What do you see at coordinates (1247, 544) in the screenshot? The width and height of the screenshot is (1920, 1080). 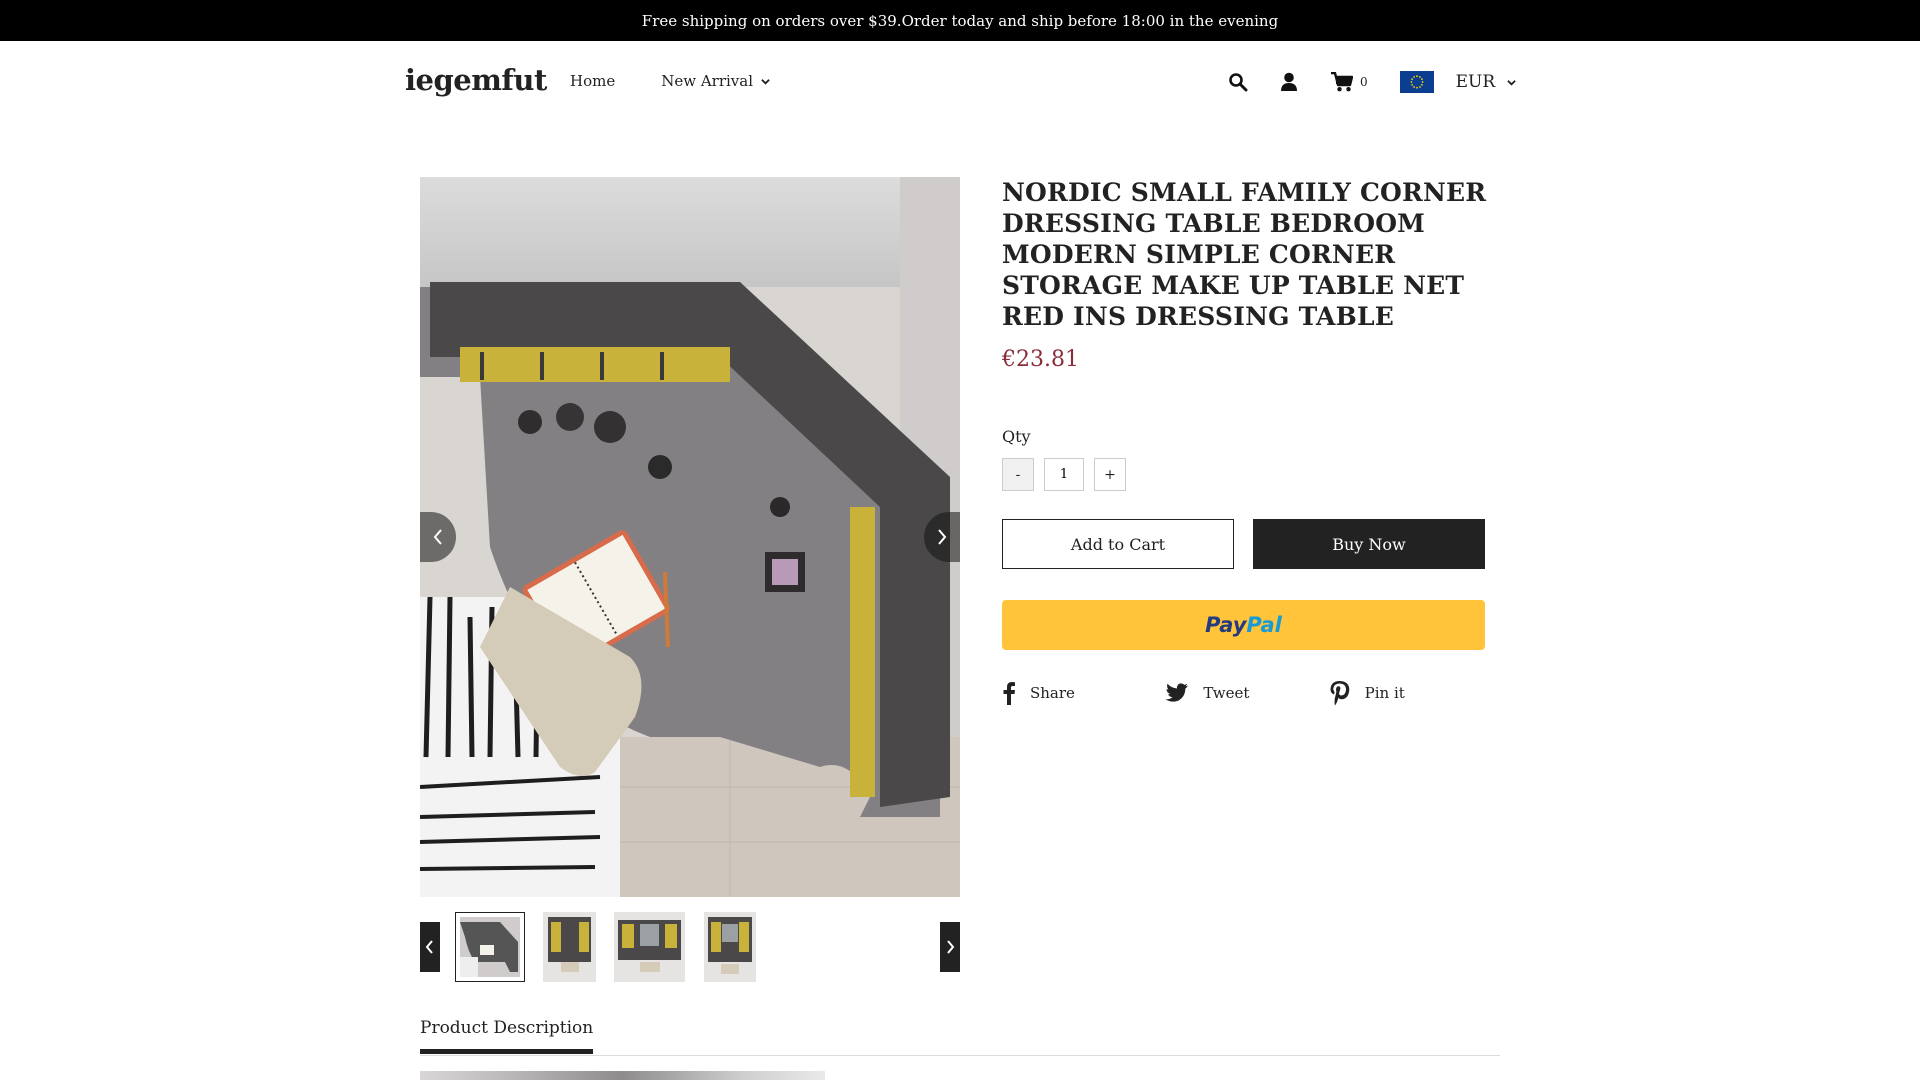 I see `purchase-buttons: Add to Cart Buy Now` at bounding box center [1247, 544].